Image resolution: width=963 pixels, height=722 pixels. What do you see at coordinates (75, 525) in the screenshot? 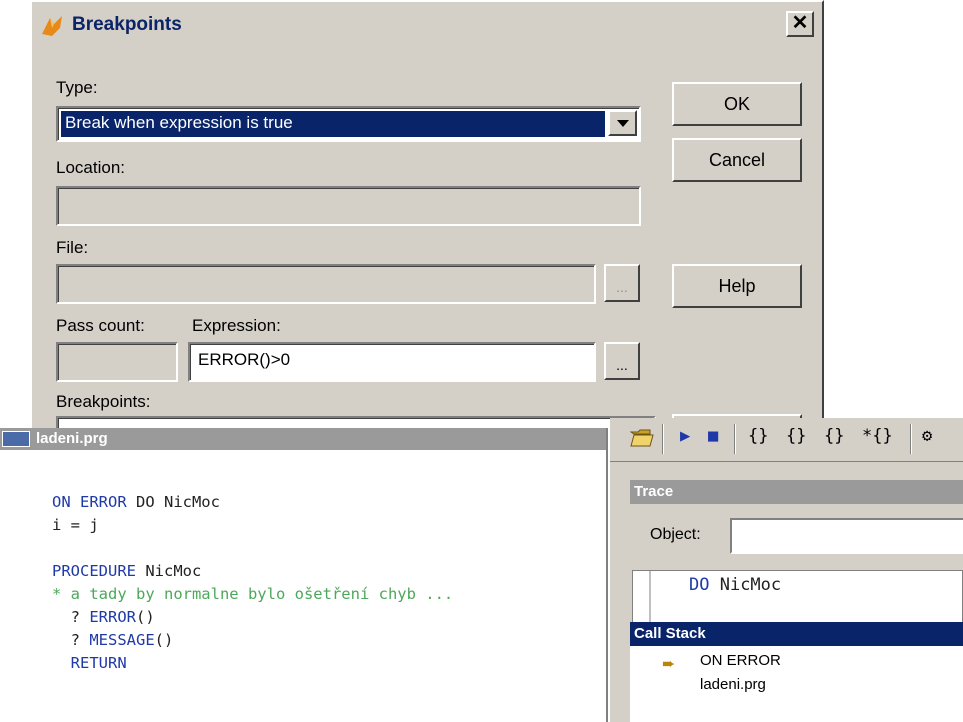
I see `code-line: i = j` at bounding box center [75, 525].